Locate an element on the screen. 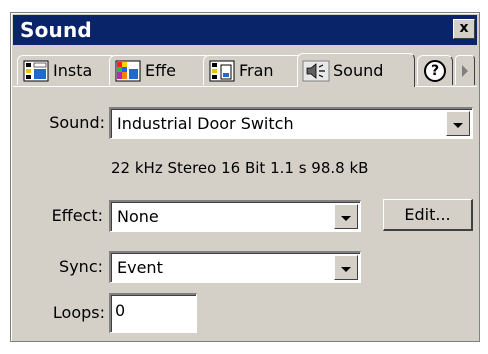 The height and width of the screenshot is (354, 488). tab-sound-label: Sound is located at coordinates (358, 70).